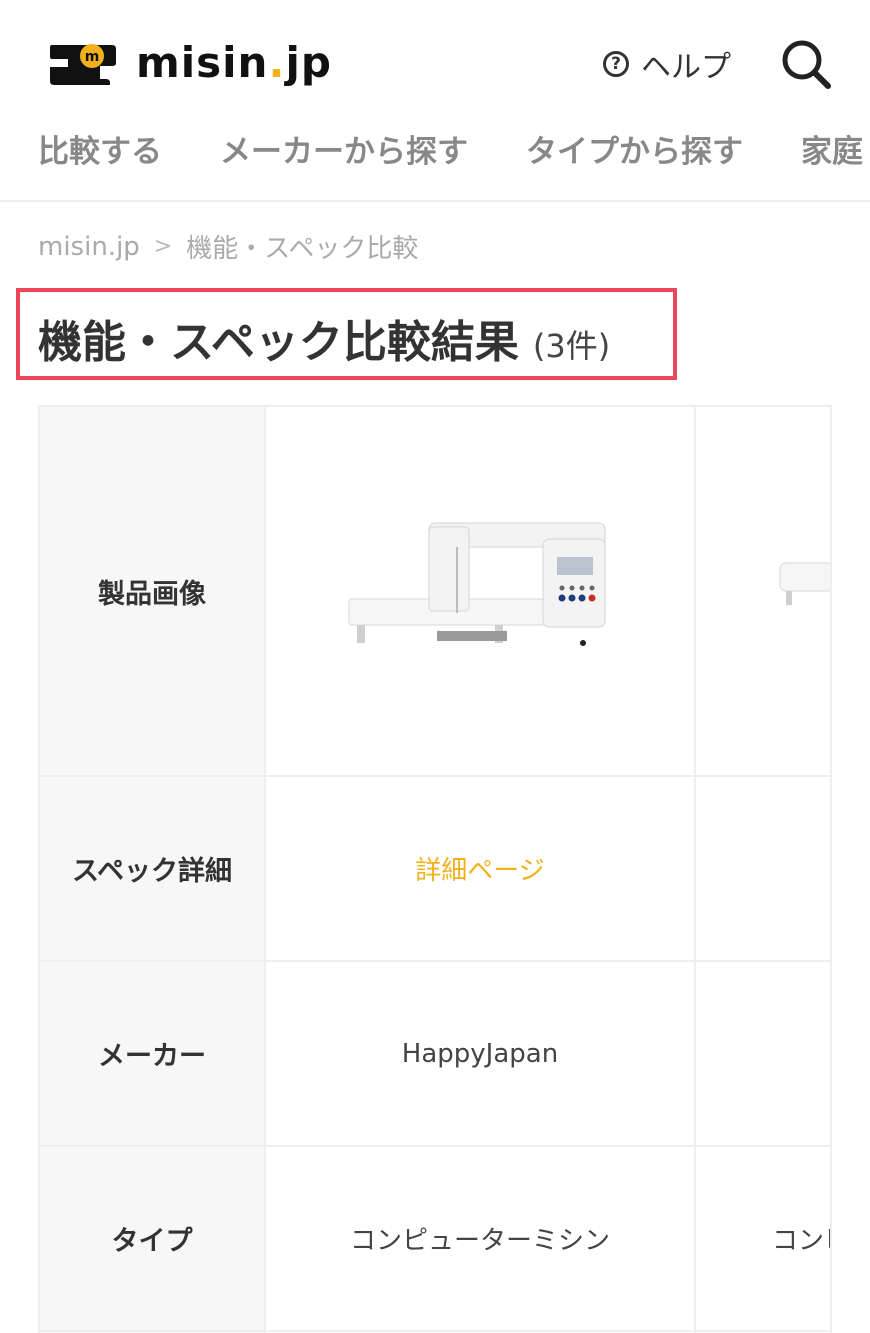 Image resolution: width=870 pixels, height=1333 pixels. I want to click on main-nav: 比較する メーカーから探す タイプから探す 家庭, so click(454, 148).